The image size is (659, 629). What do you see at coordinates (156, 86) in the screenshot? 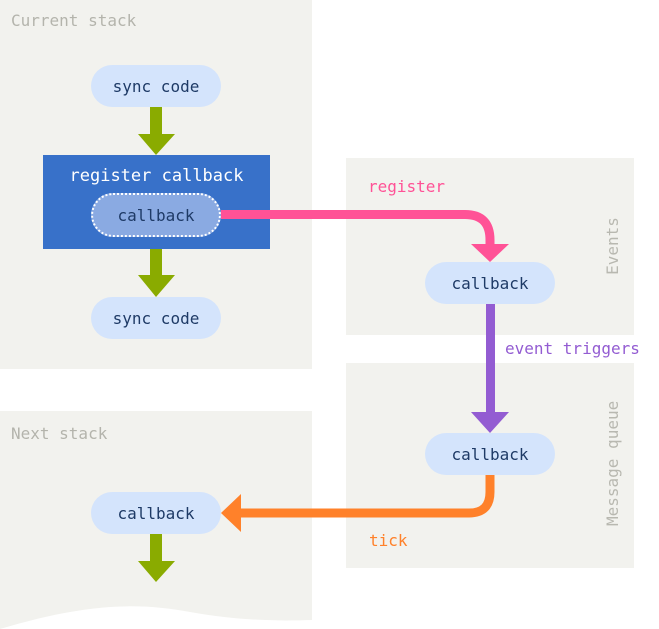
I see `sync-code-node-top: sync code` at bounding box center [156, 86].